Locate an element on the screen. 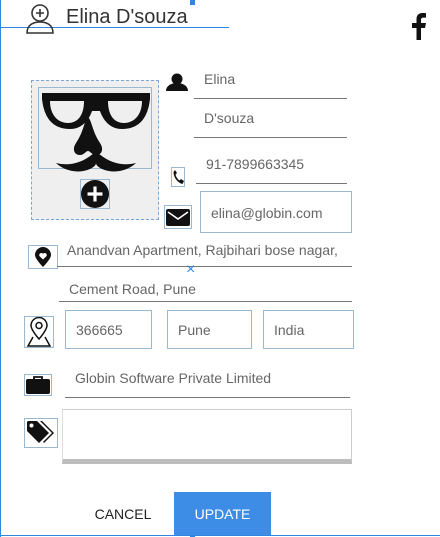  cancel-button: CANCEL is located at coordinates (123, 514).